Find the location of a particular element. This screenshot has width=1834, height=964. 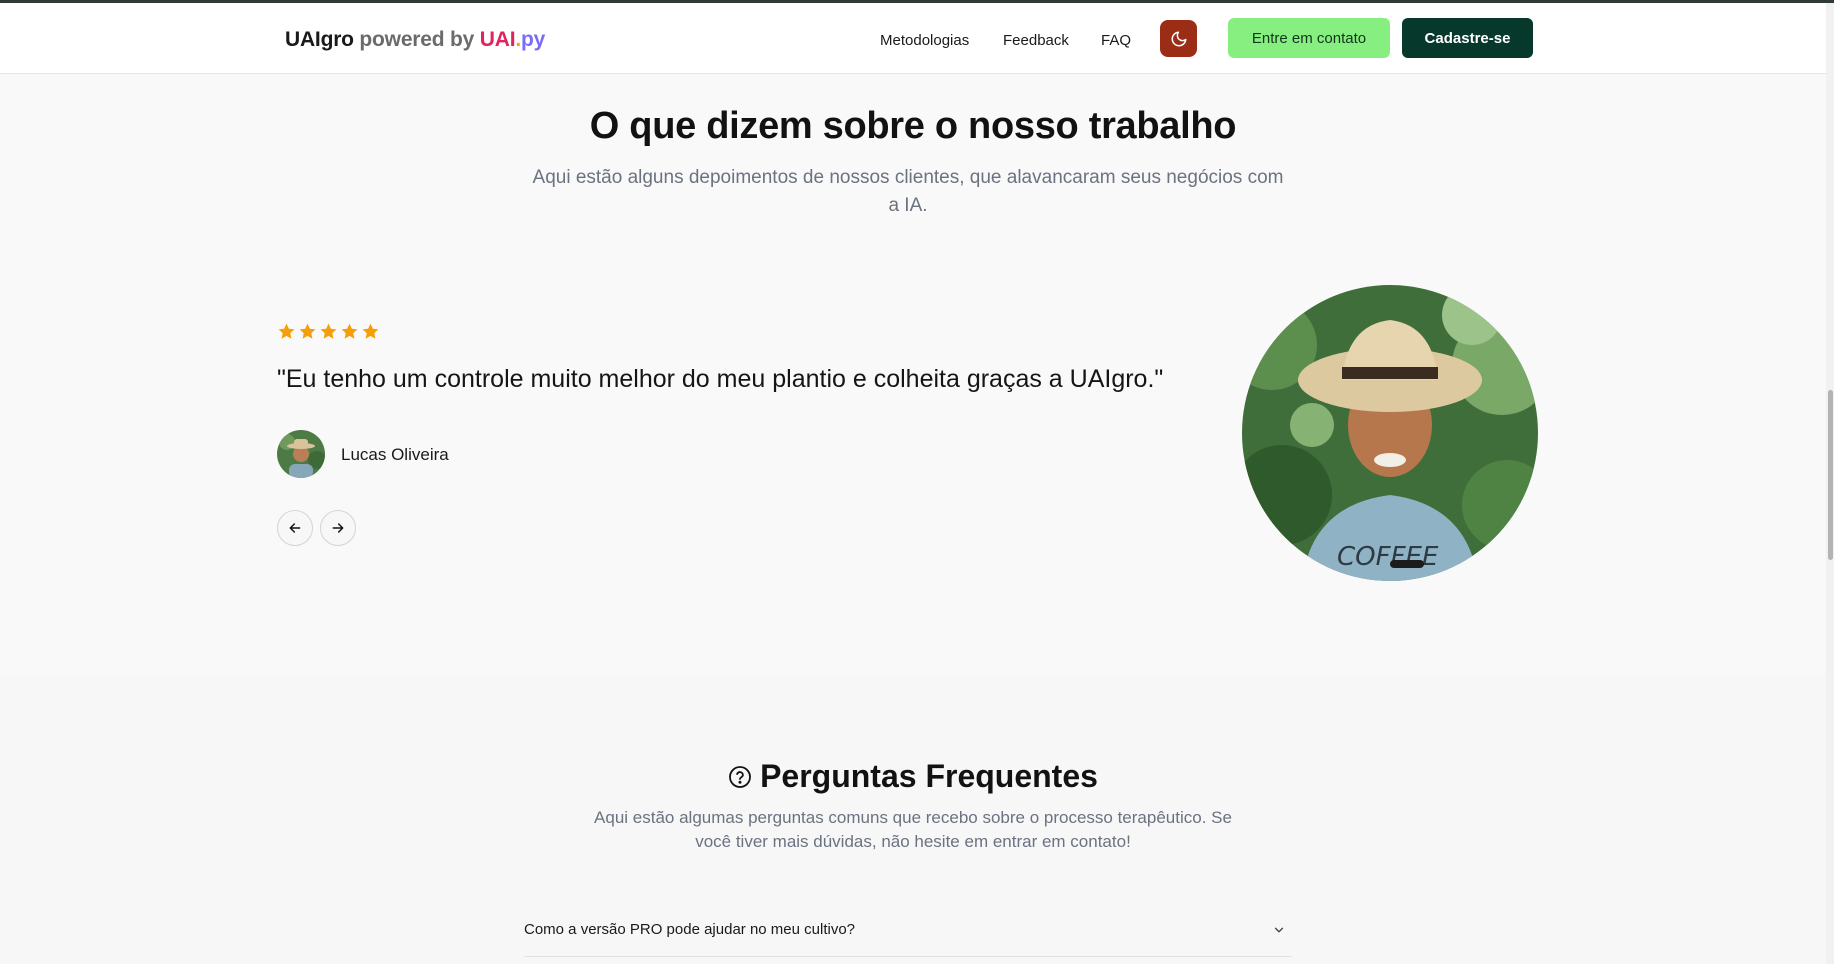

arrow-left-icon is located at coordinates (295, 528).